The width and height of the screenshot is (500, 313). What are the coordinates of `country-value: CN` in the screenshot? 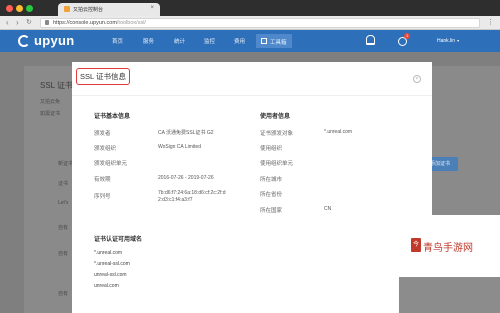 It's located at (328, 209).